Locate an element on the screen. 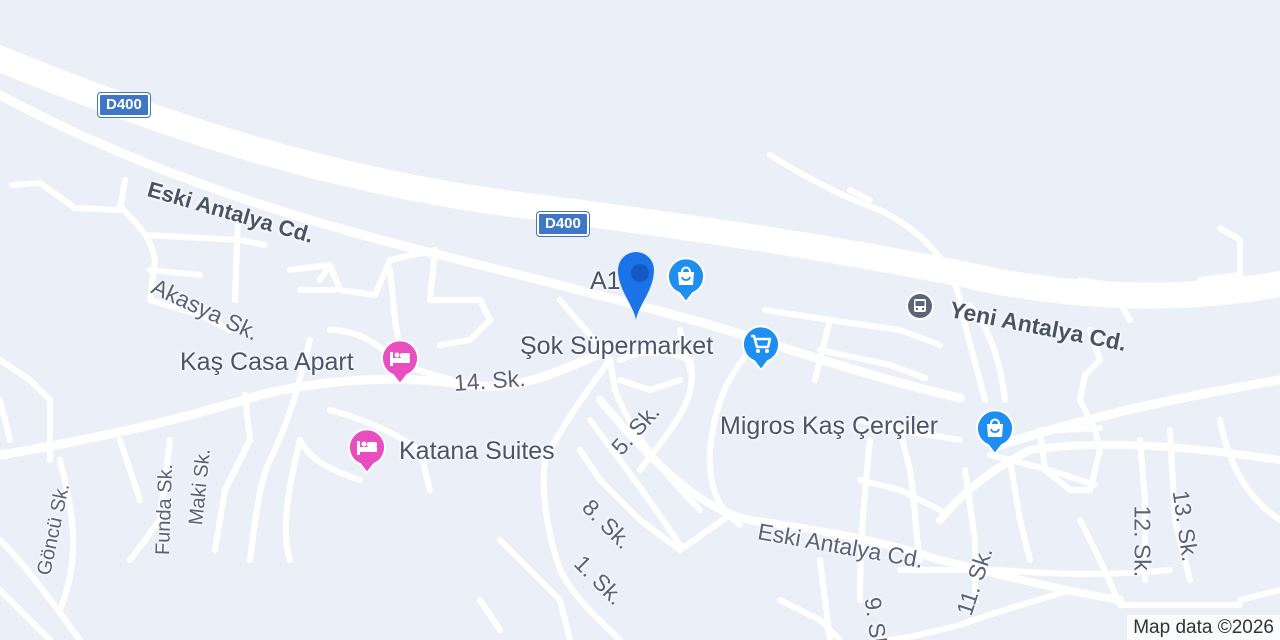  street-label-14-sk: 14. Sk. is located at coordinates (490, 380).